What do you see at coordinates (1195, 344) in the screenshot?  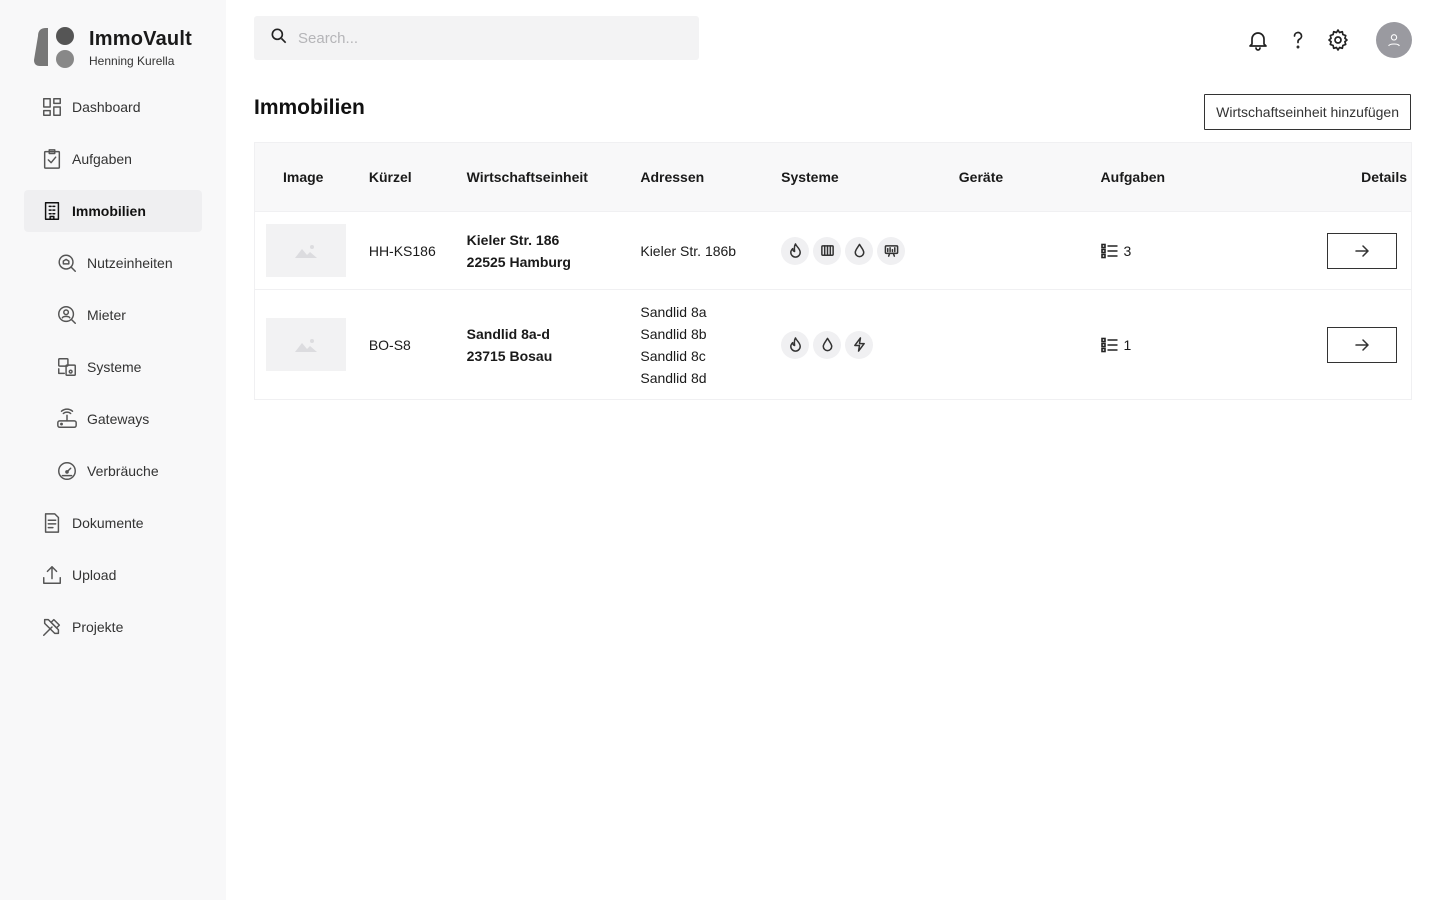 I see `task-count: 1` at bounding box center [1195, 344].